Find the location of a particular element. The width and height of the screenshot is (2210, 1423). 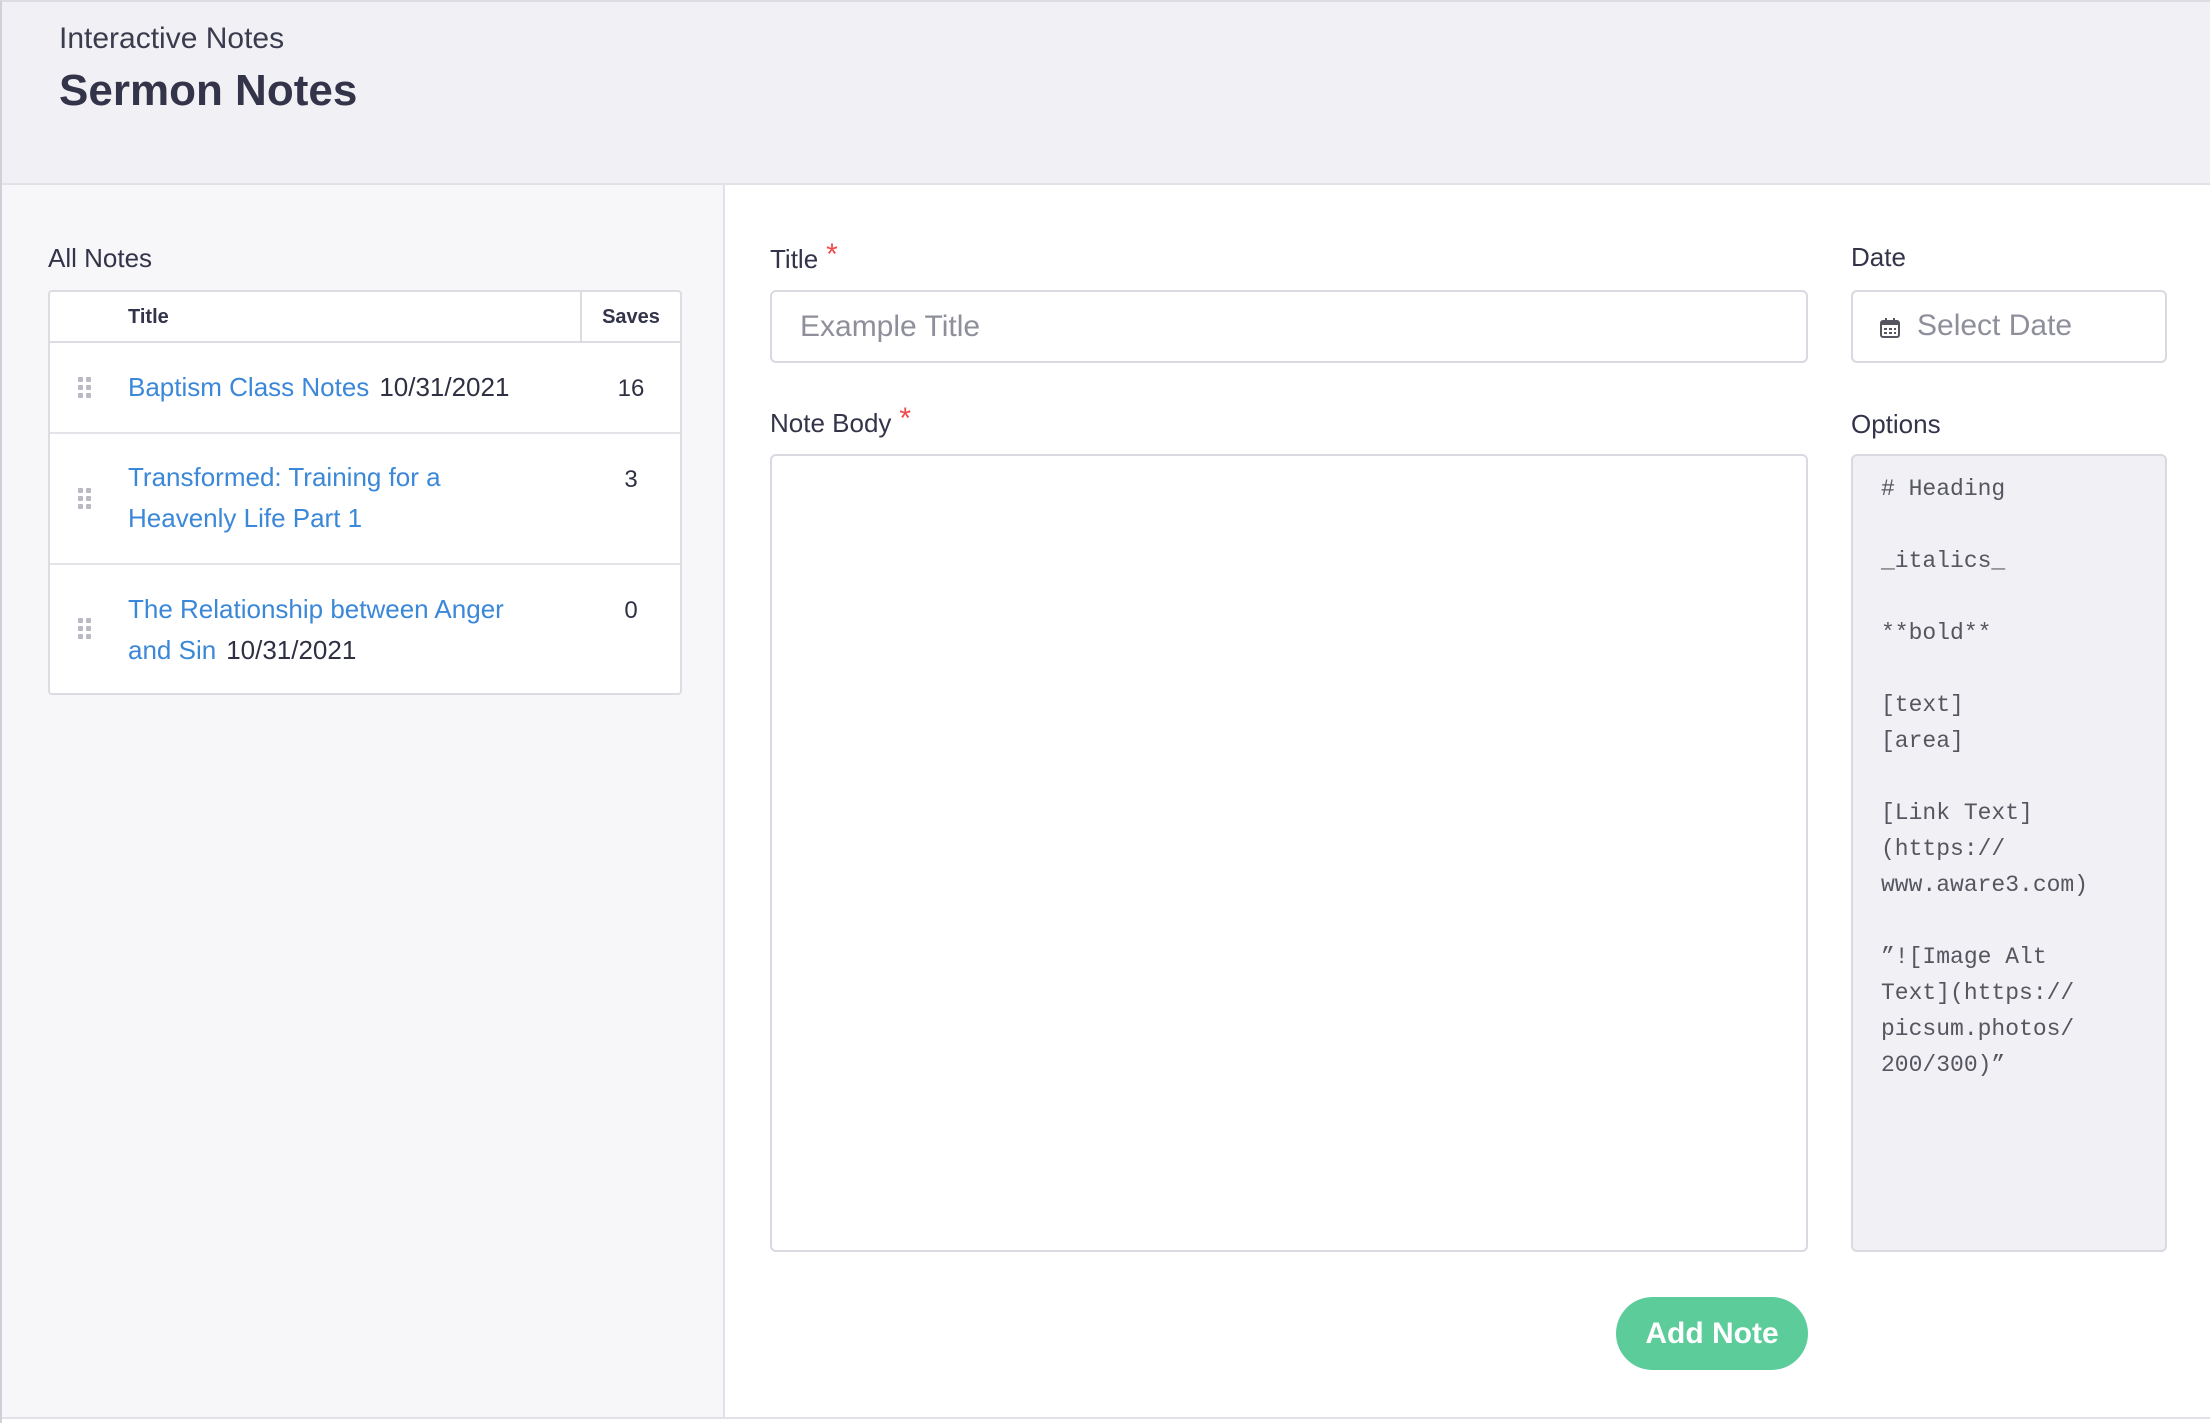

date-picker: Select Date is located at coordinates (2009, 326).